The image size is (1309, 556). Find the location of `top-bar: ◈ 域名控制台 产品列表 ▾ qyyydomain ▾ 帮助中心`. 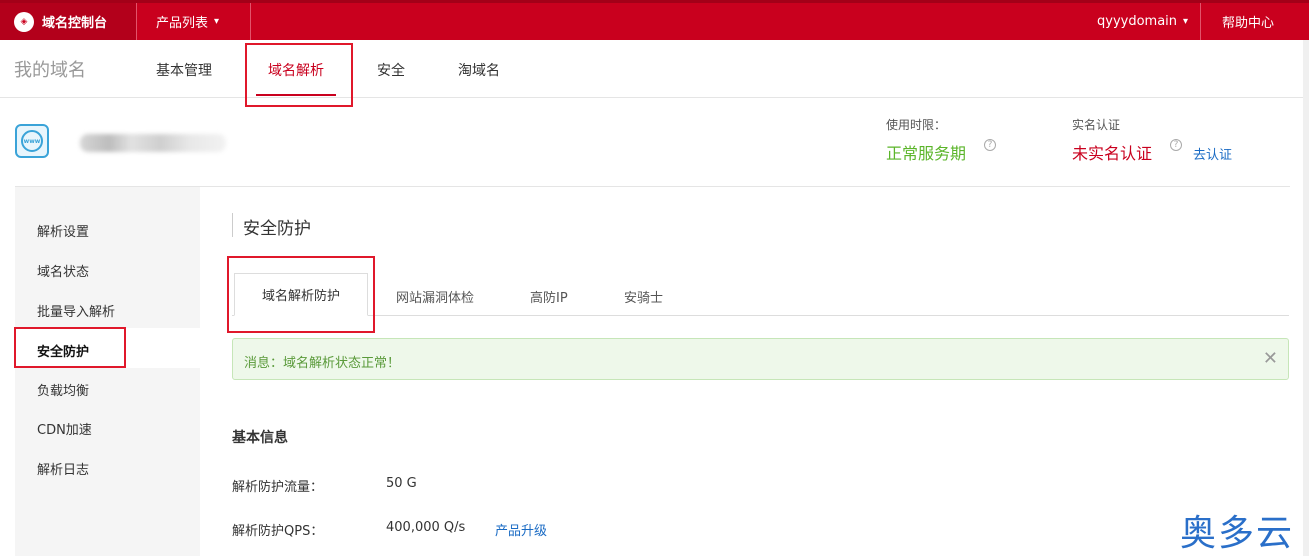

top-bar: ◈ 域名控制台 产品列表 ▾ qyyydomain ▾ 帮助中心 is located at coordinates (654, 20).